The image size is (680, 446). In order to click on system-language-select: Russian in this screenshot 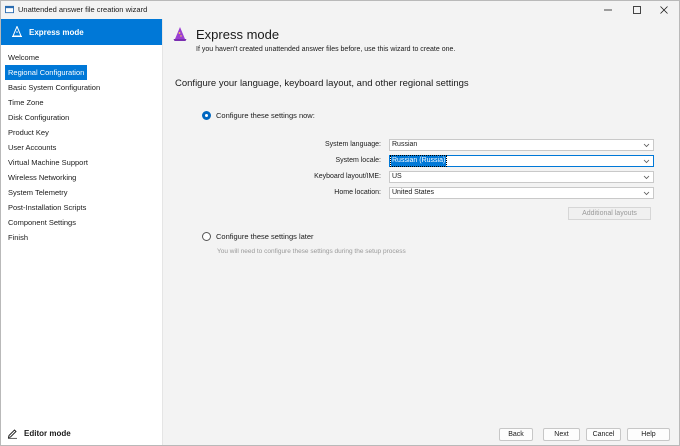, I will do `click(521, 145)`.